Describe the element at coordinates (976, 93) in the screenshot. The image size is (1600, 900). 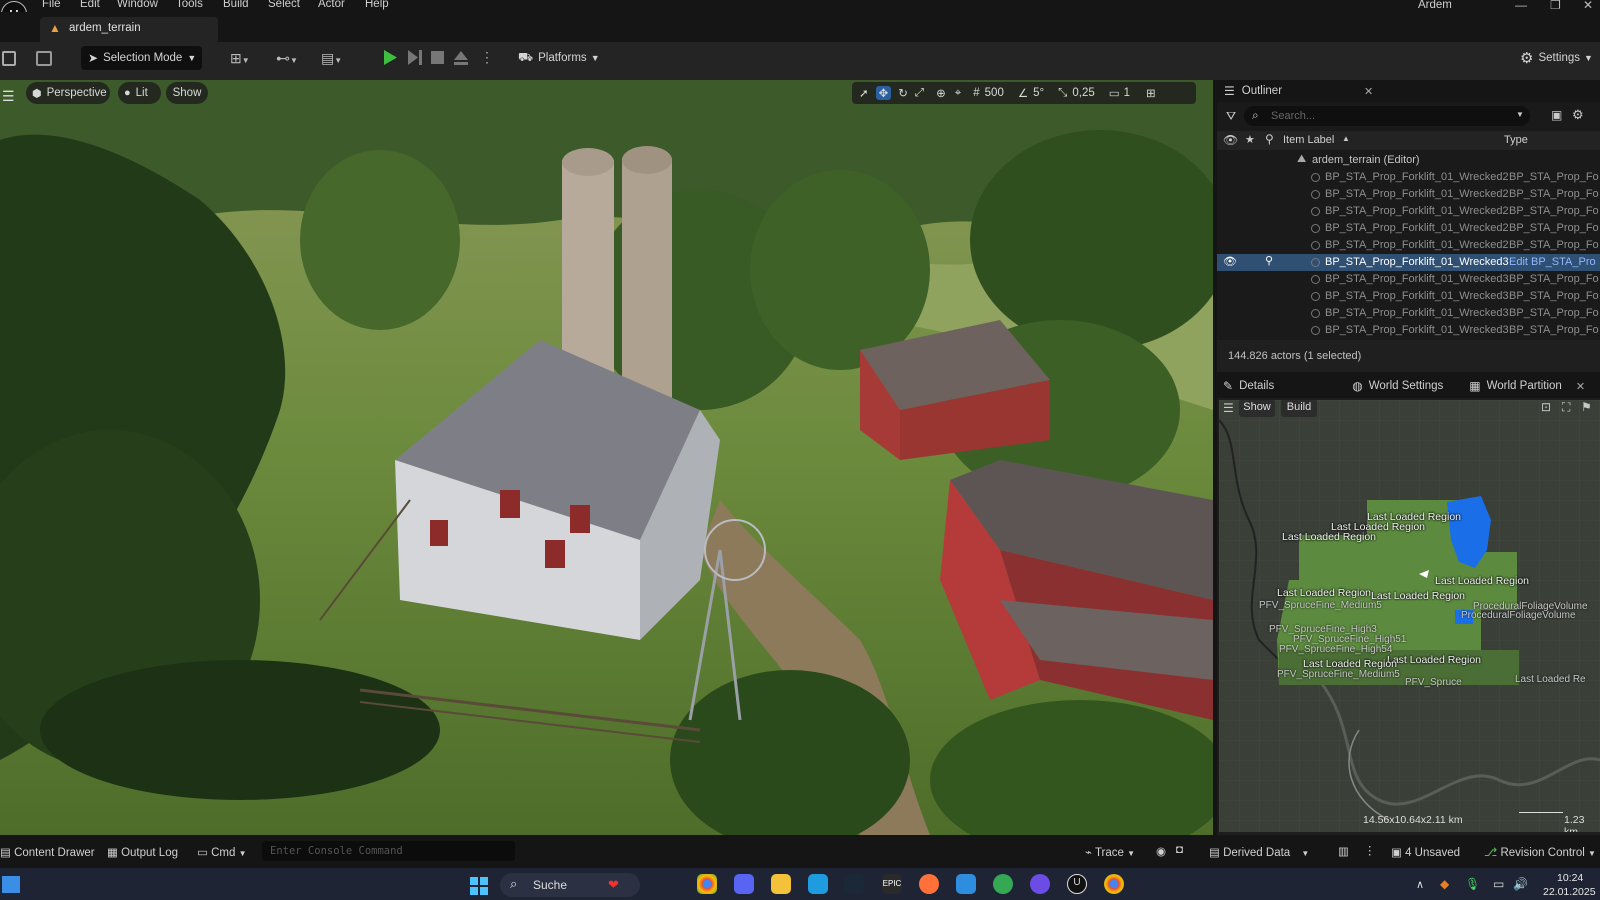
I see `grid-snap-icon: #` at that location.